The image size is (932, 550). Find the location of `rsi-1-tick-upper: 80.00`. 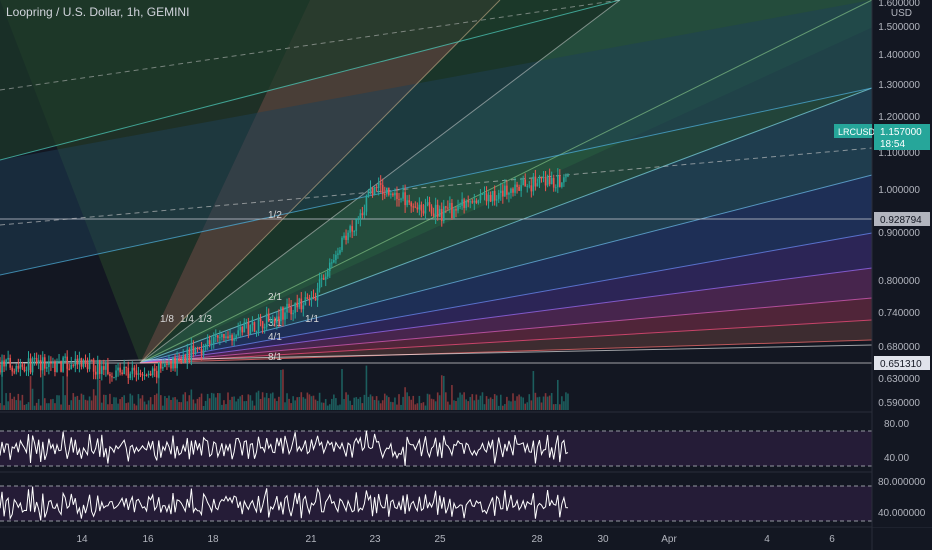

rsi-1-tick-upper: 80.00 is located at coordinates (896, 424).